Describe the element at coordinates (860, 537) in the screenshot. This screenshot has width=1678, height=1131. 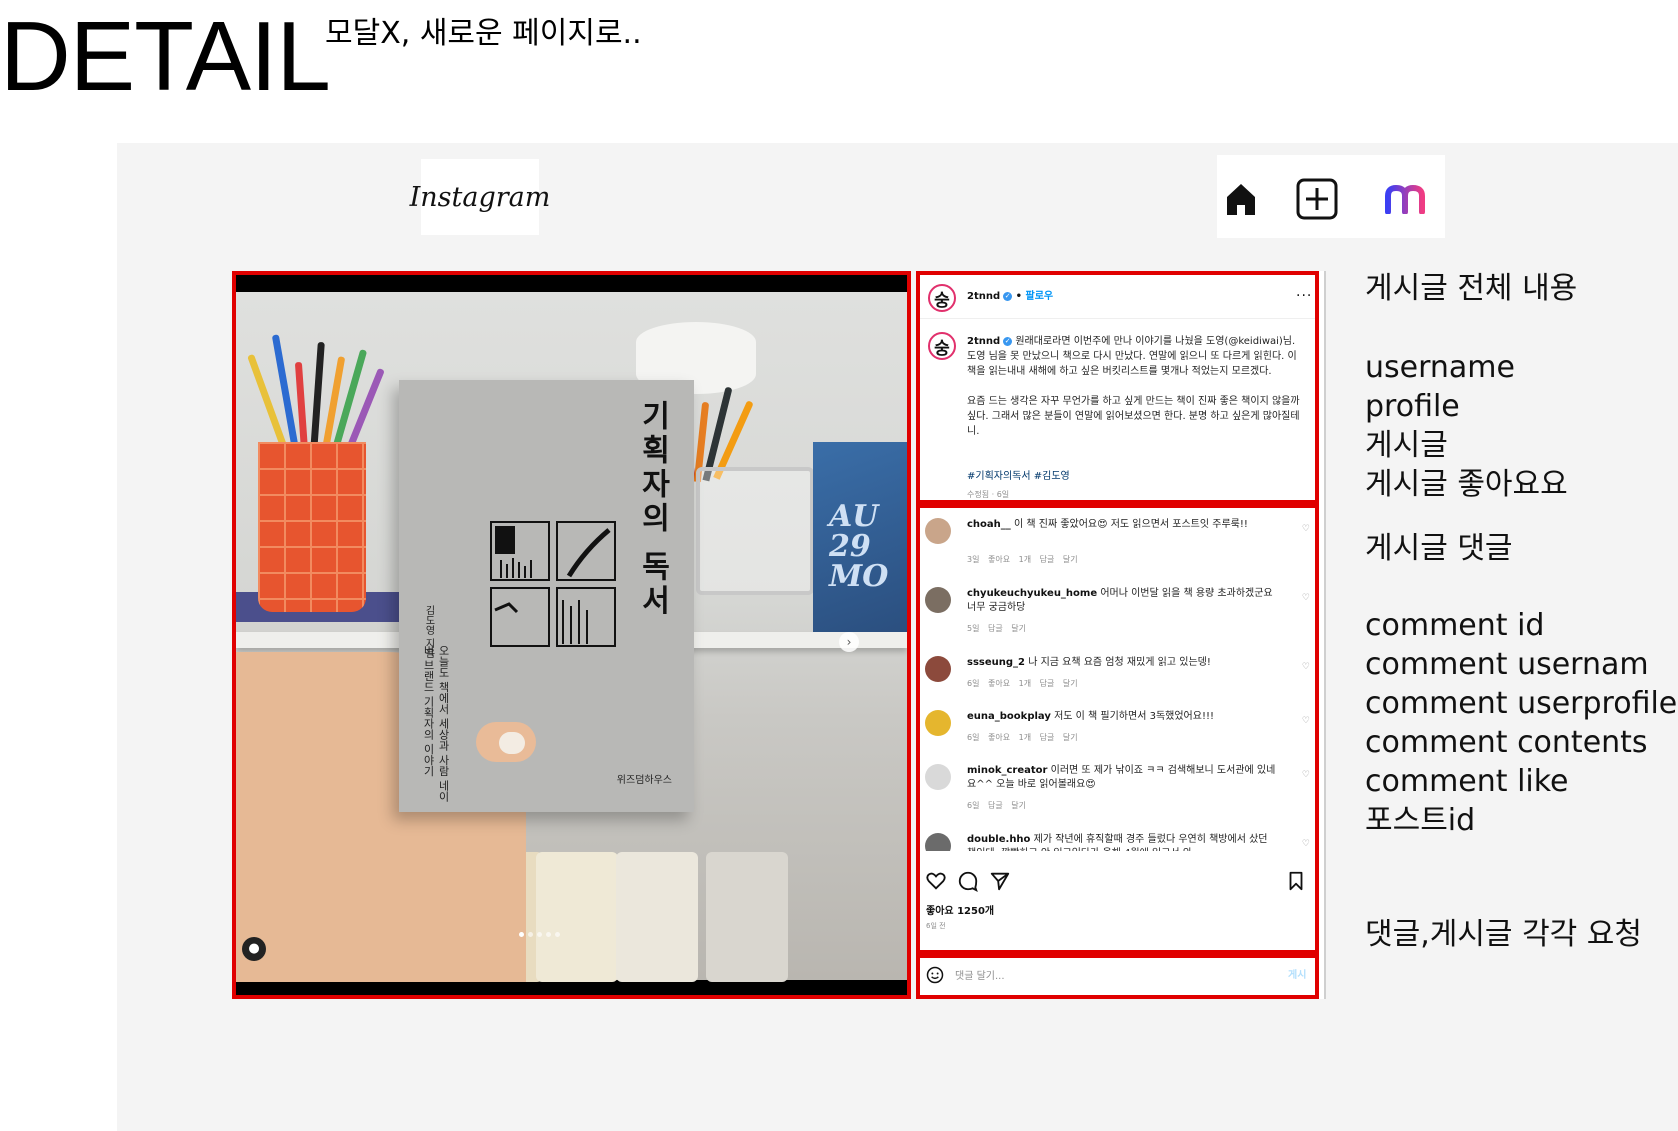
I see `blue-book: AU 29 MO` at that location.